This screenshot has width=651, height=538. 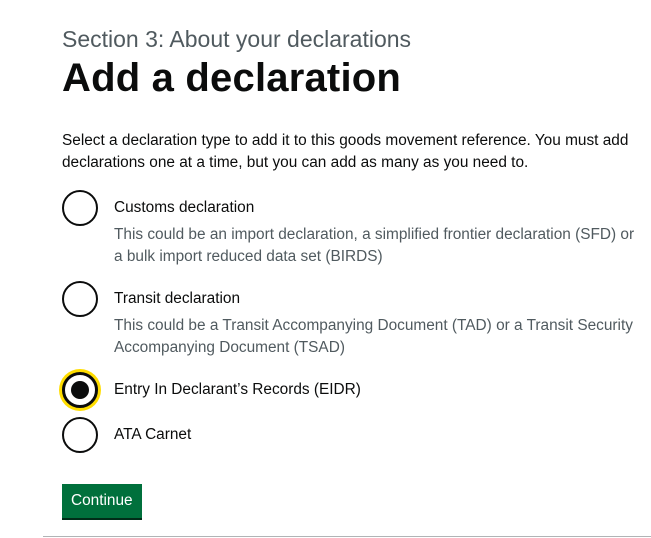 What do you see at coordinates (177, 299) in the screenshot?
I see `radio-label-transit-declaration: Transit declaration` at bounding box center [177, 299].